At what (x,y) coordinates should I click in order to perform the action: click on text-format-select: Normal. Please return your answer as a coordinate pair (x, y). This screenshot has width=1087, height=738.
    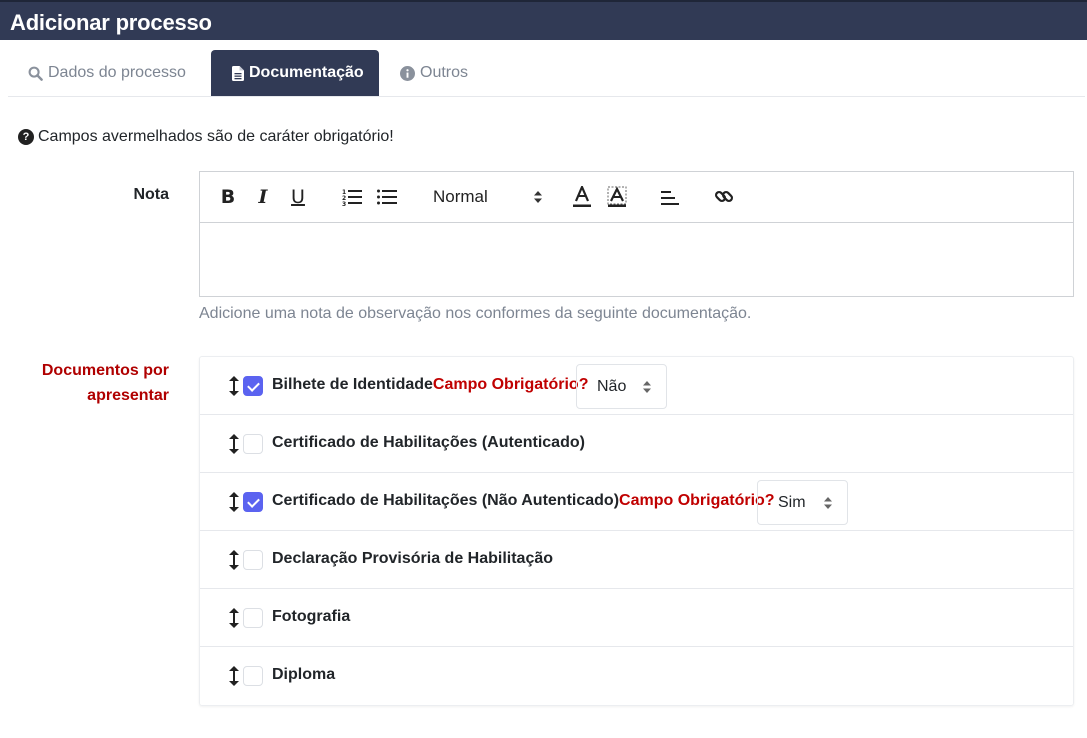
    Looking at the image, I should click on (488, 197).